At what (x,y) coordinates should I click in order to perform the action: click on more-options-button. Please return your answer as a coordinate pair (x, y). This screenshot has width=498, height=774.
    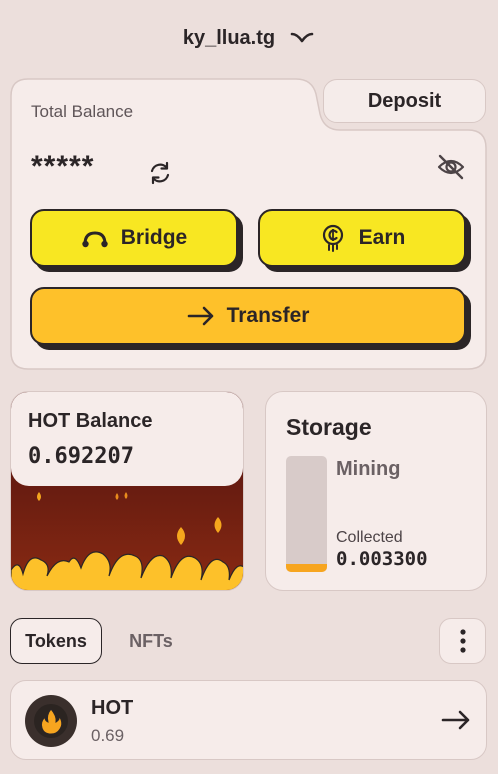
    Looking at the image, I should click on (462, 641).